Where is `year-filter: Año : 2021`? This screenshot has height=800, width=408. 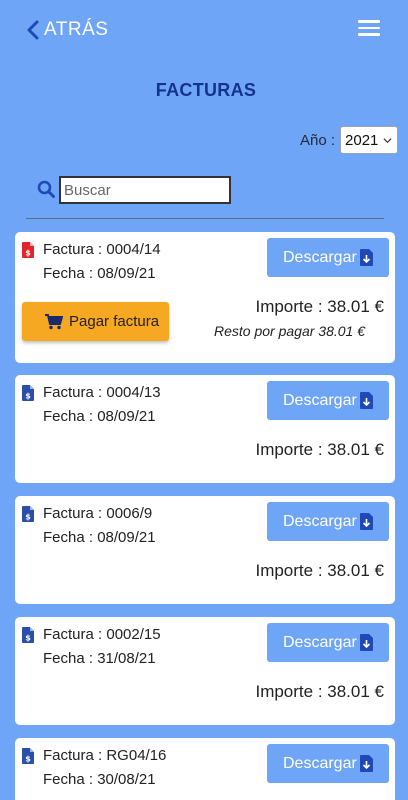 year-filter: Año : 2021 is located at coordinates (349, 140).